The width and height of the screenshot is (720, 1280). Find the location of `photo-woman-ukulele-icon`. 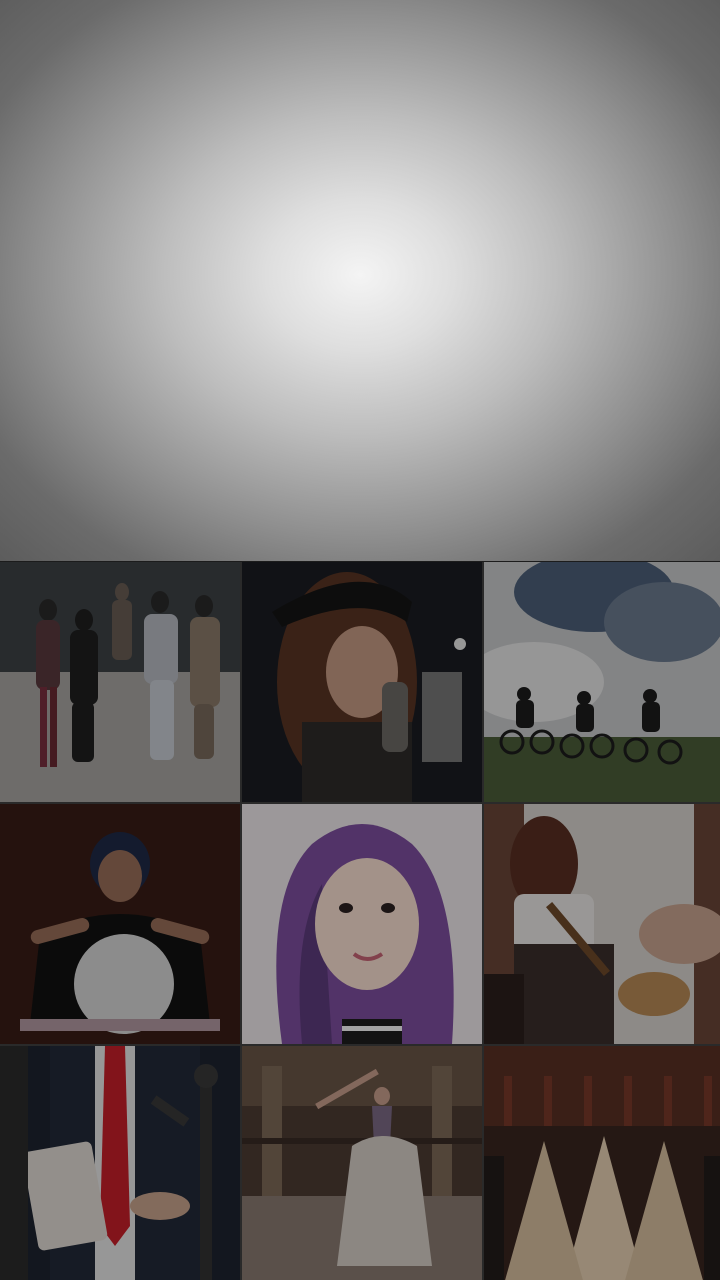

photo-woman-ukulele-icon is located at coordinates (602, 924).